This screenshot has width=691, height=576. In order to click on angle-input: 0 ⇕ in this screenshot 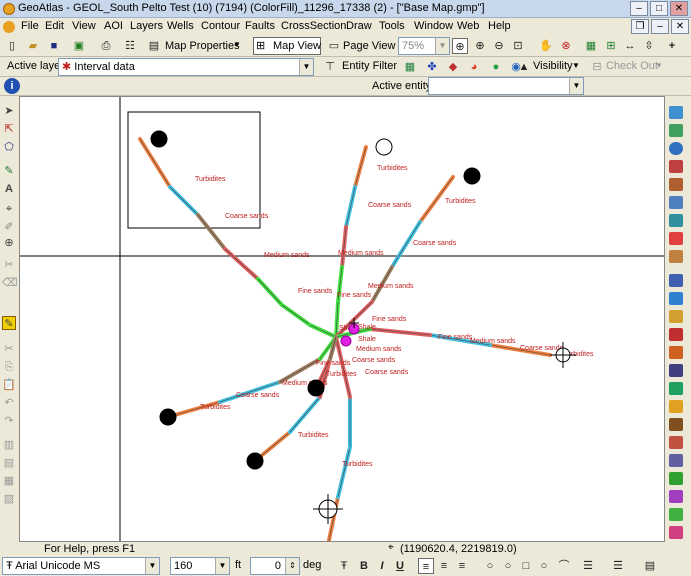, I will do `click(275, 566)`.